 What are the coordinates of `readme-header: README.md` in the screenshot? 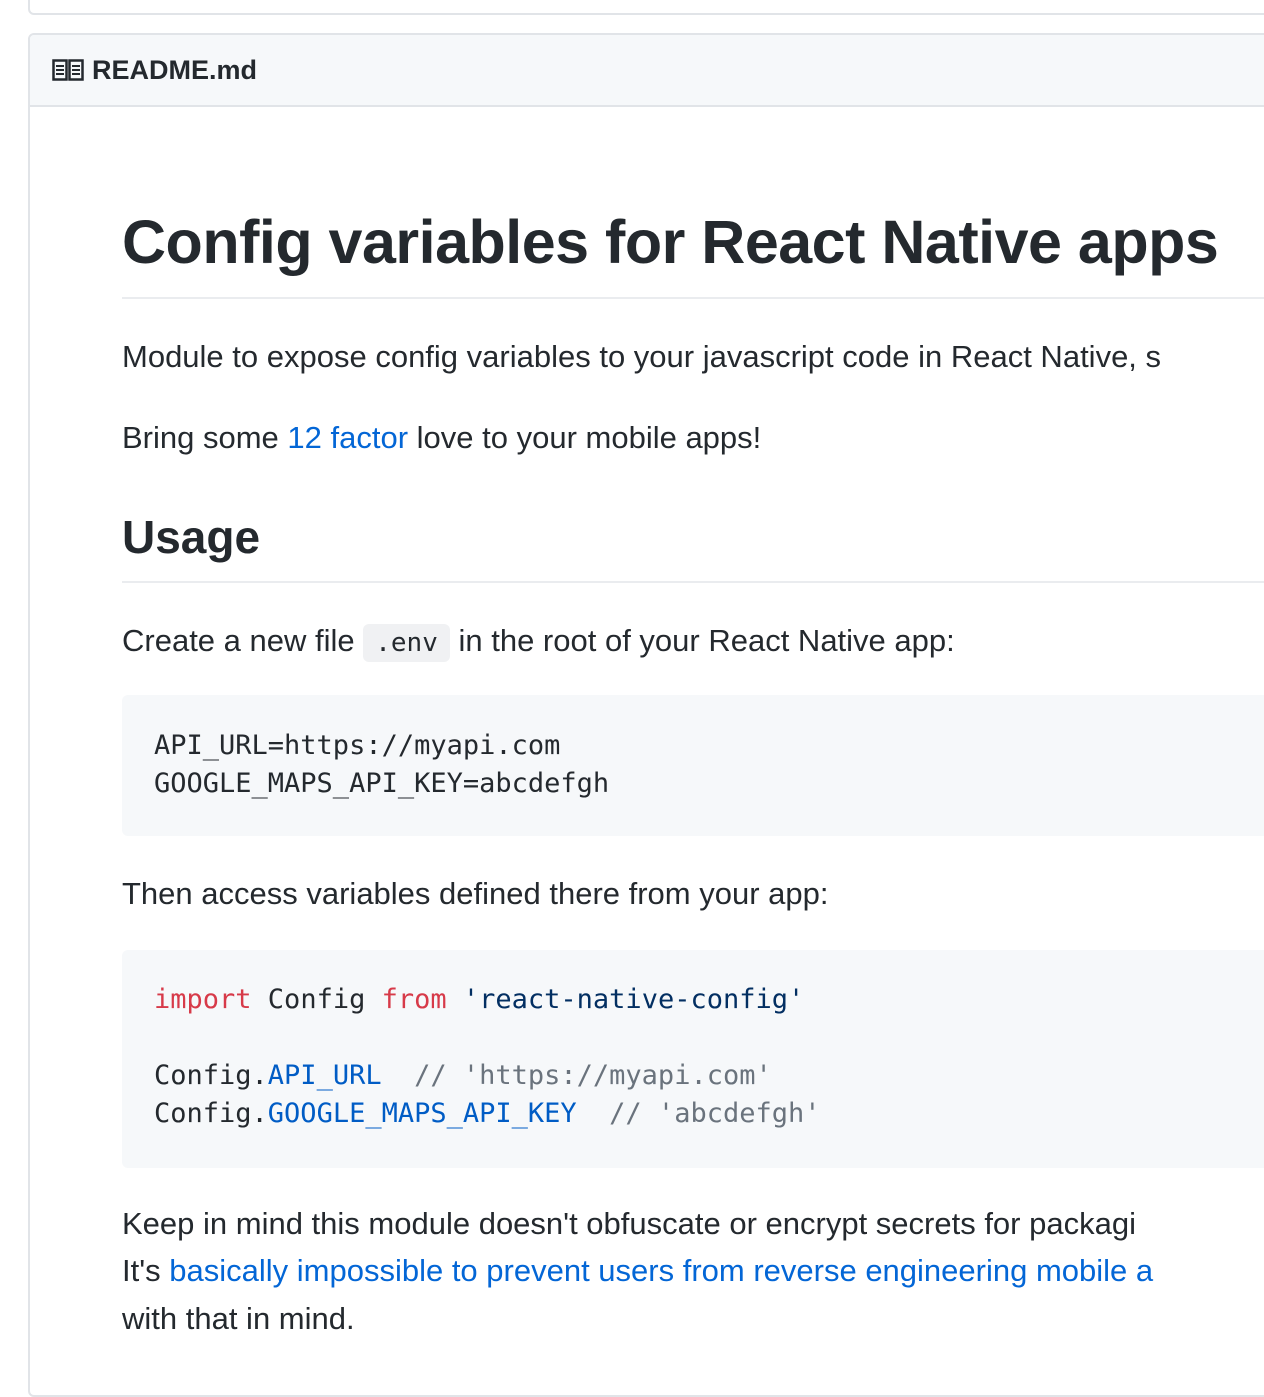 It's located at (647, 71).